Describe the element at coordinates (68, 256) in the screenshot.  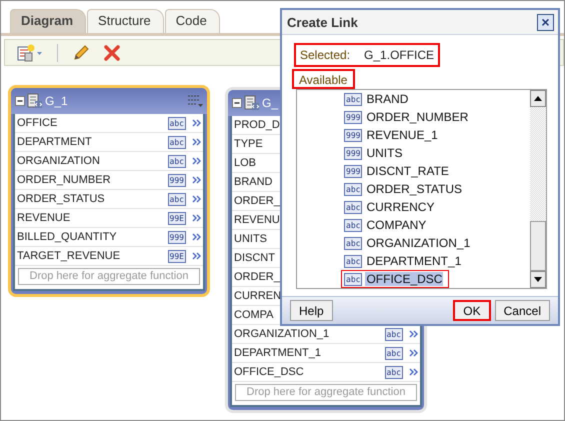
I see `column-name: TARGET_REVENUE` at that location.